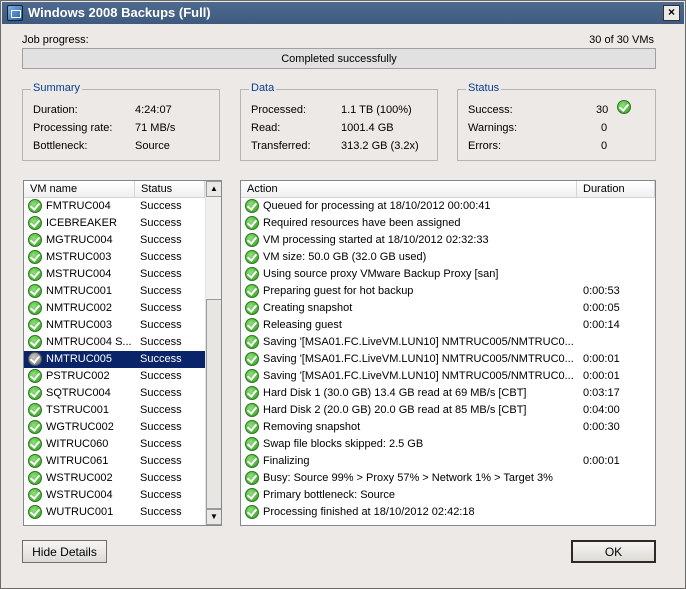 This screenshot has height=589, width=686. I want to click on job-progress-bar: Completed successfully, so click(339, 58).